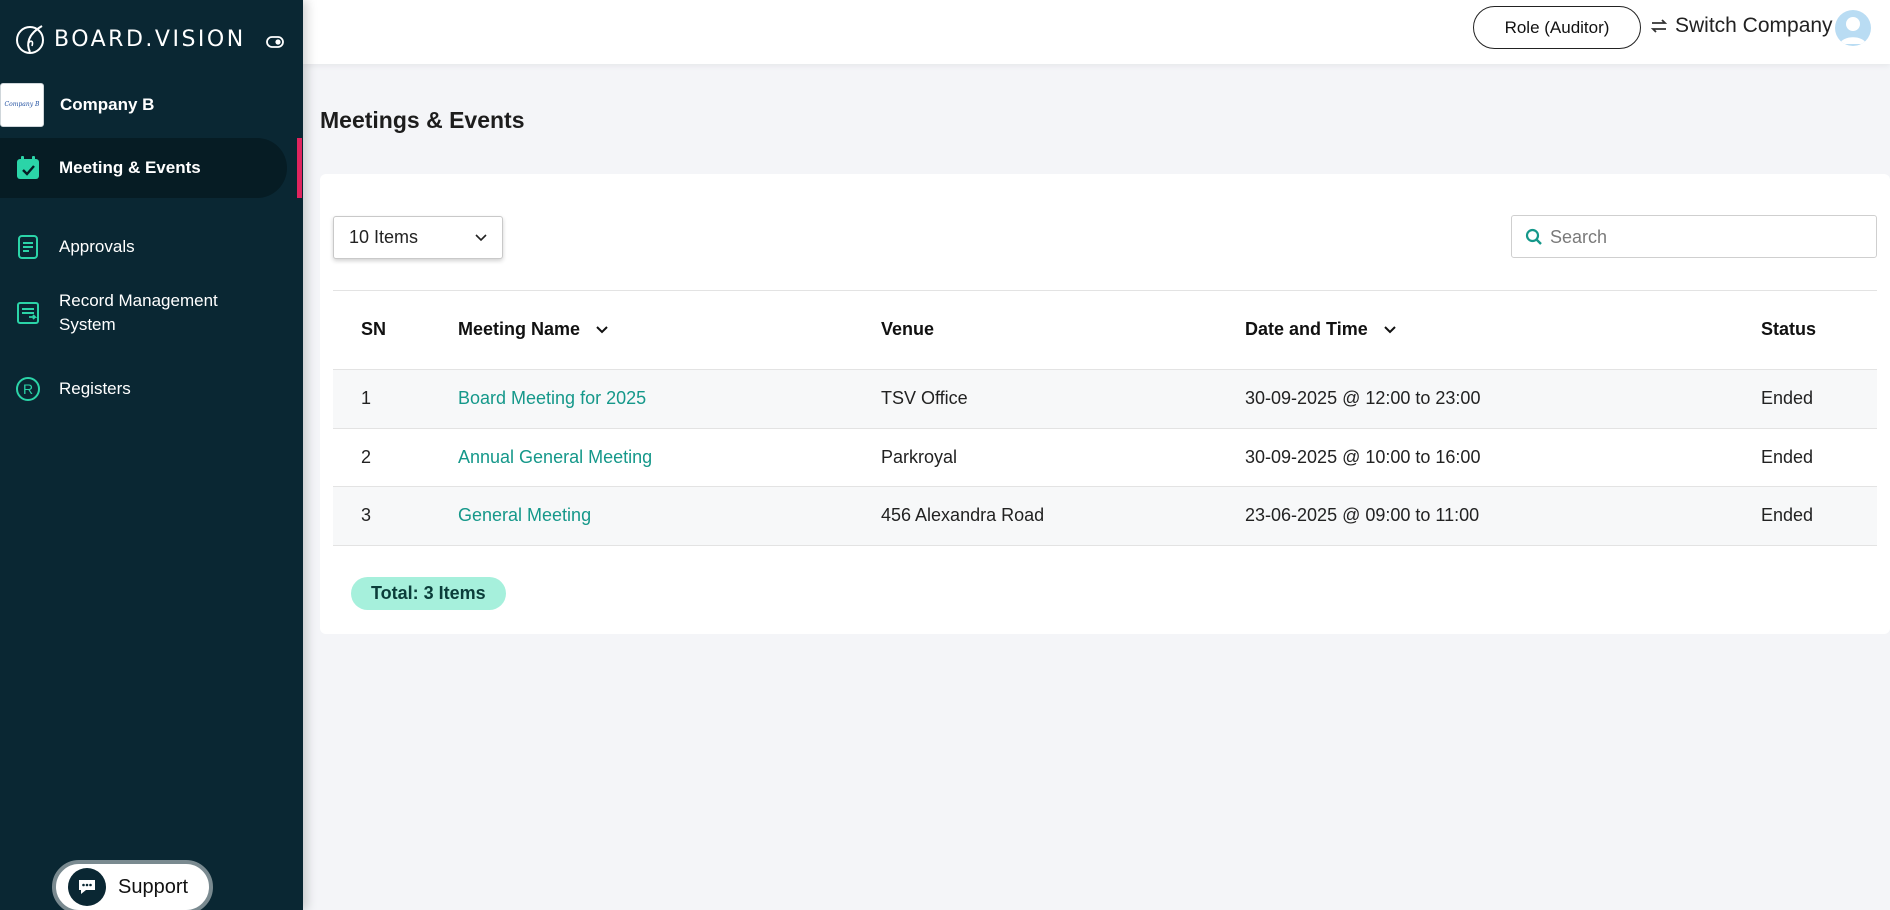 Image resolution: width=1890 pixels, height=910 pixels. What do you see at coordinates (138, 312) in the screenshot?
I see `sidebar-item-label: Record Management System` at bounding box center [138, 312].